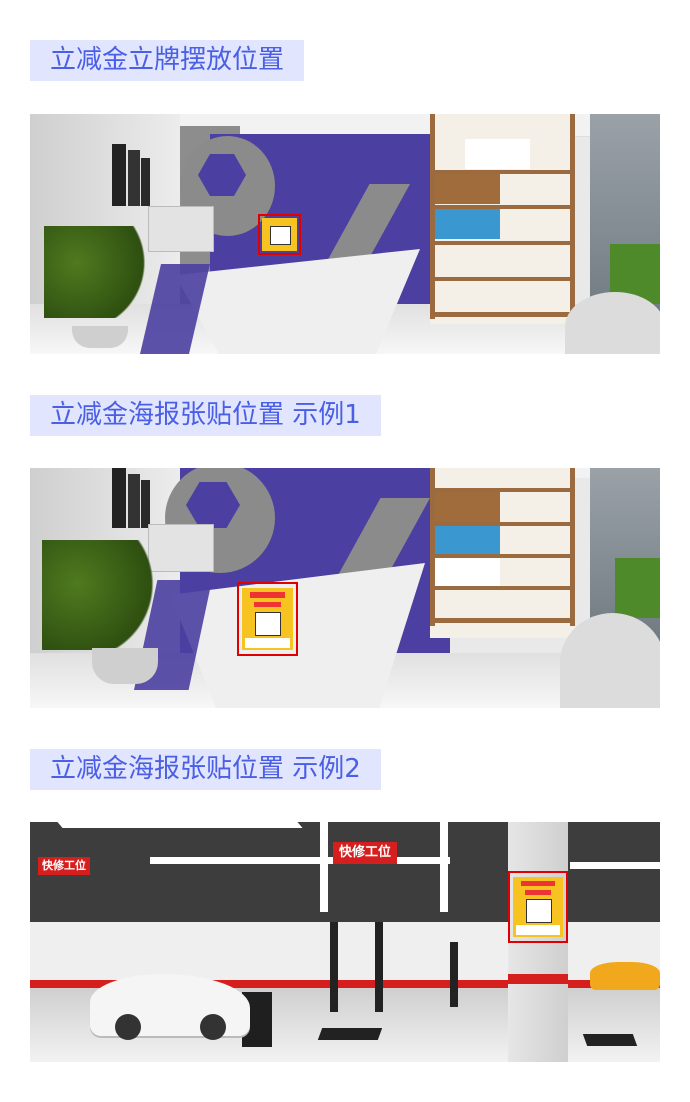 Image resolution: width=690 pixels, height=1102 pixels. I want to click on standee-poster, so click(279, 234).